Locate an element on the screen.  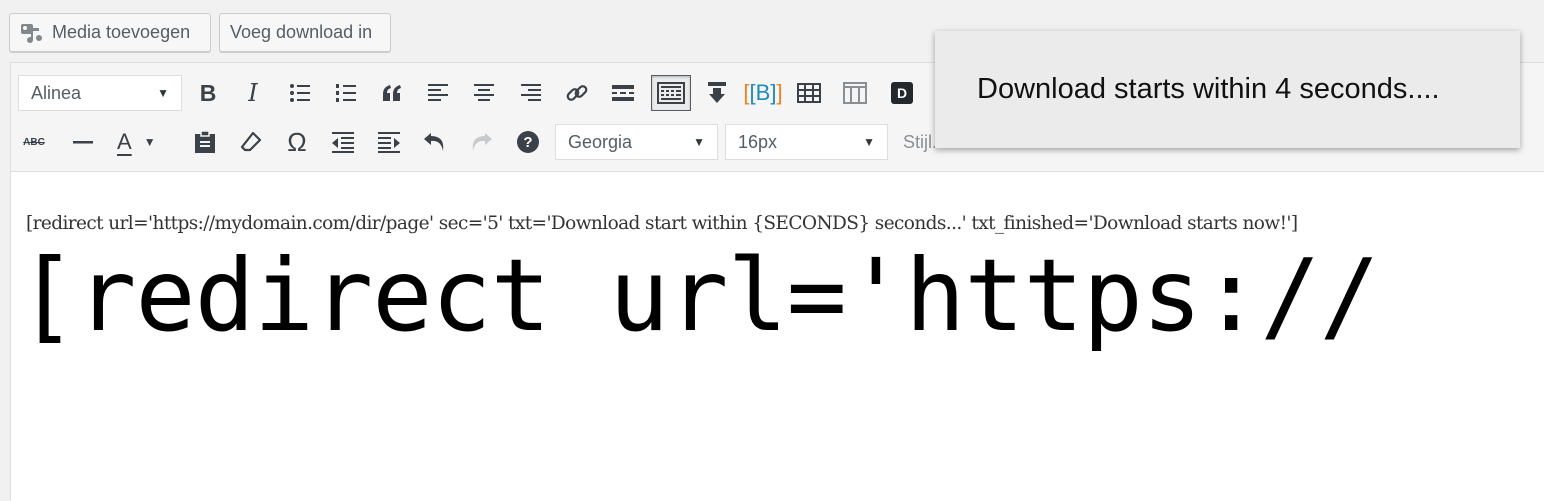
outdent-button is located at coordinates (343, 142).